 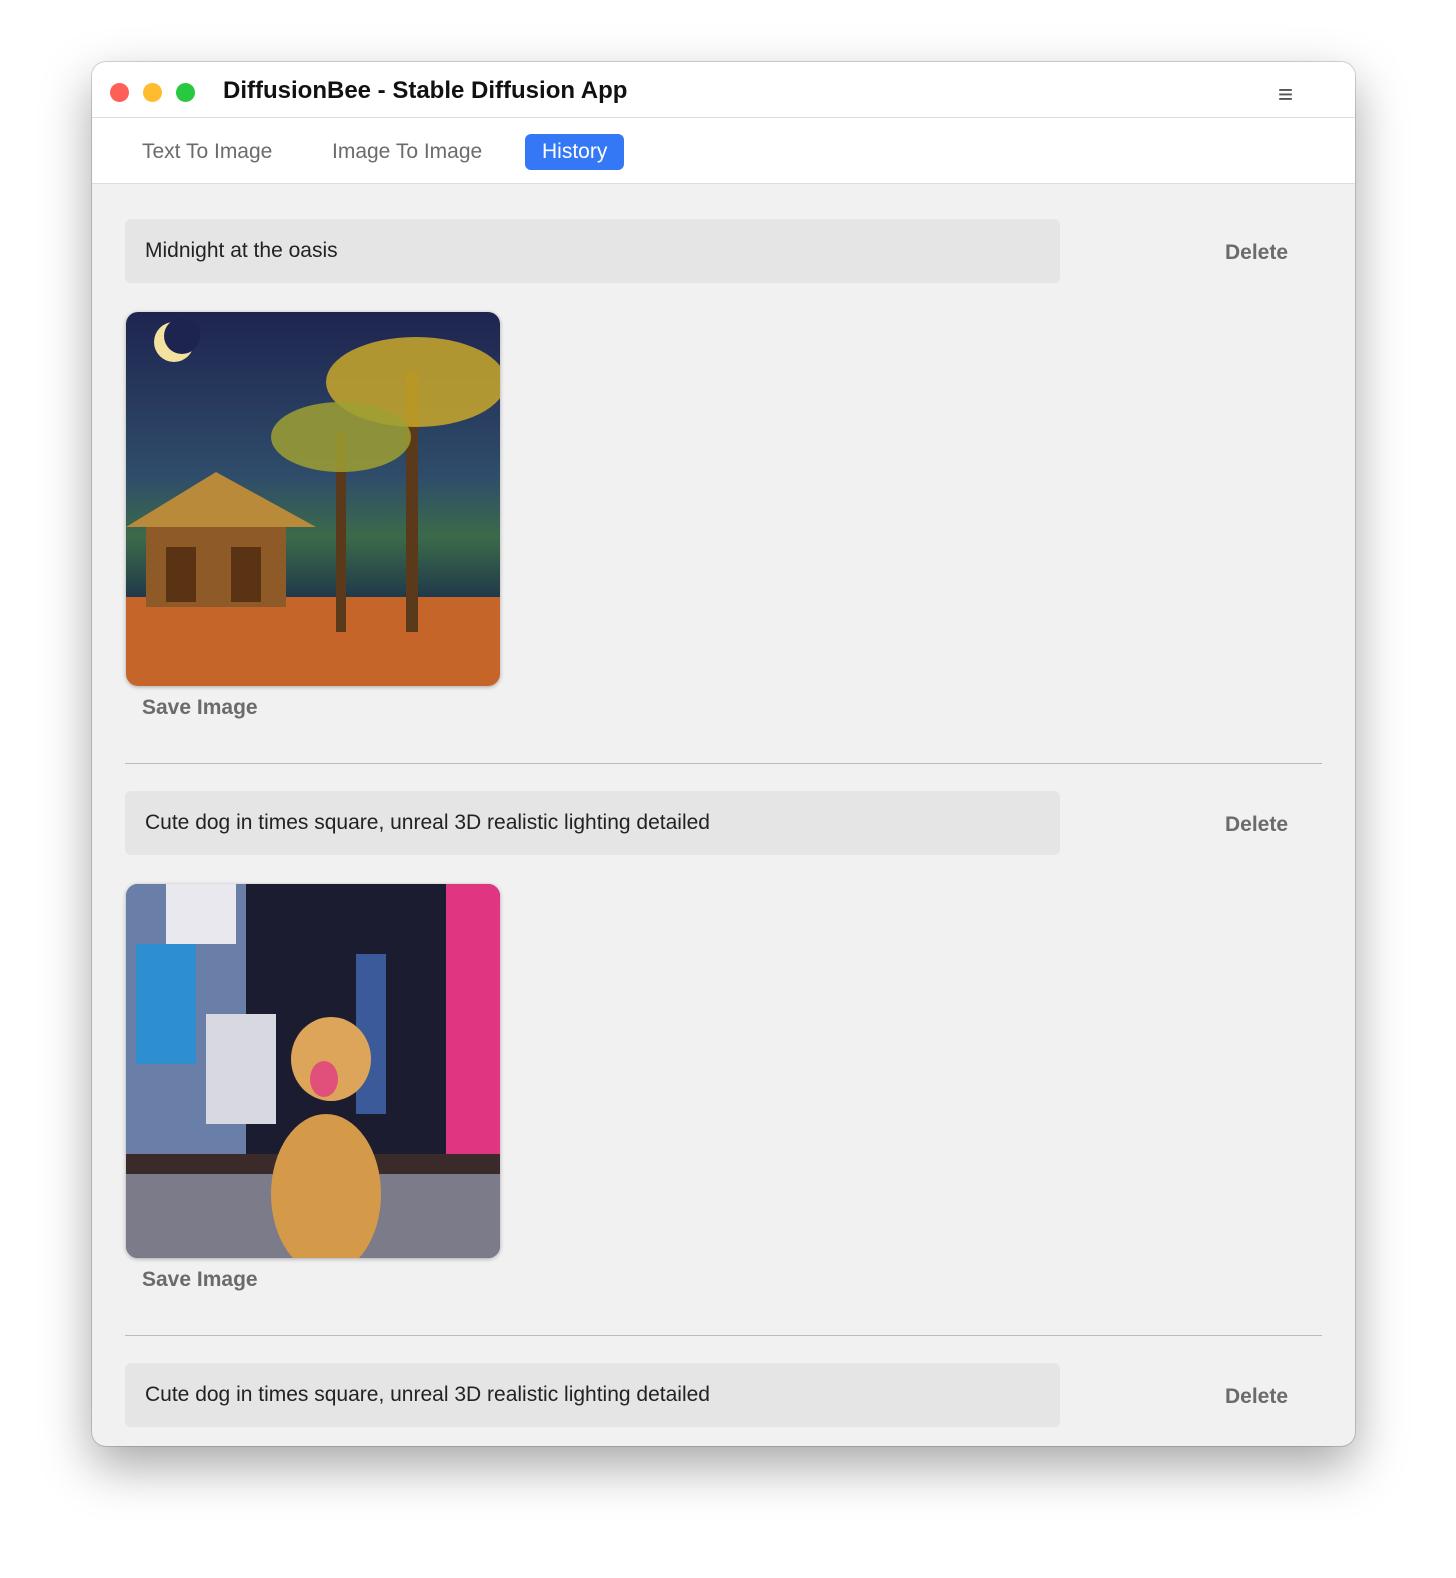 I want to click on window-title: DiffusionBee - Stable Diffusion App, so click(x=425, y=90).